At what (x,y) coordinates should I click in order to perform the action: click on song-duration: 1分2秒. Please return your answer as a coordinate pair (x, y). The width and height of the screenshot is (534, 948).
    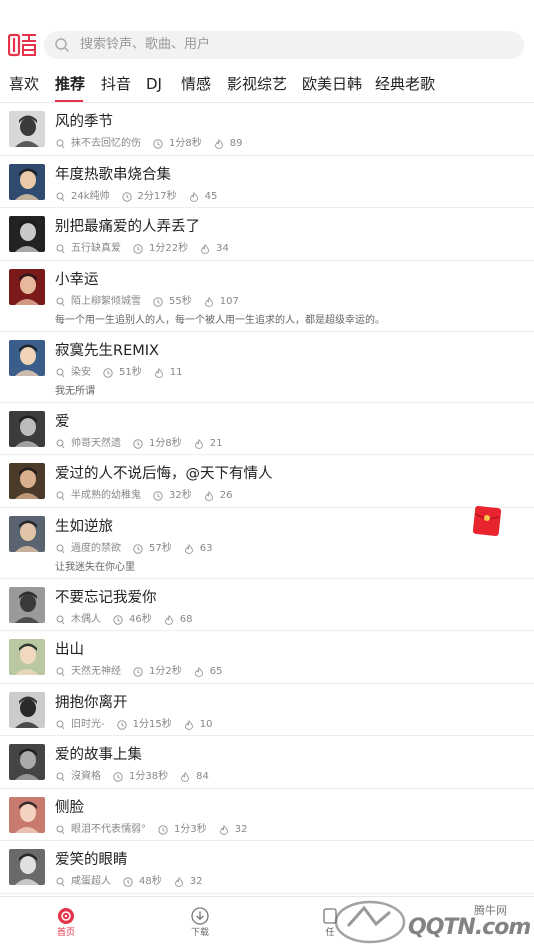
    Looking at the image, I should click on (165, 671).